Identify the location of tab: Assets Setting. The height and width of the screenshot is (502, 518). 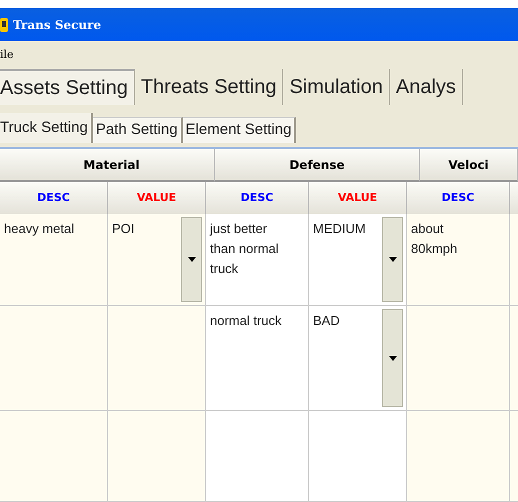
(67, 87).